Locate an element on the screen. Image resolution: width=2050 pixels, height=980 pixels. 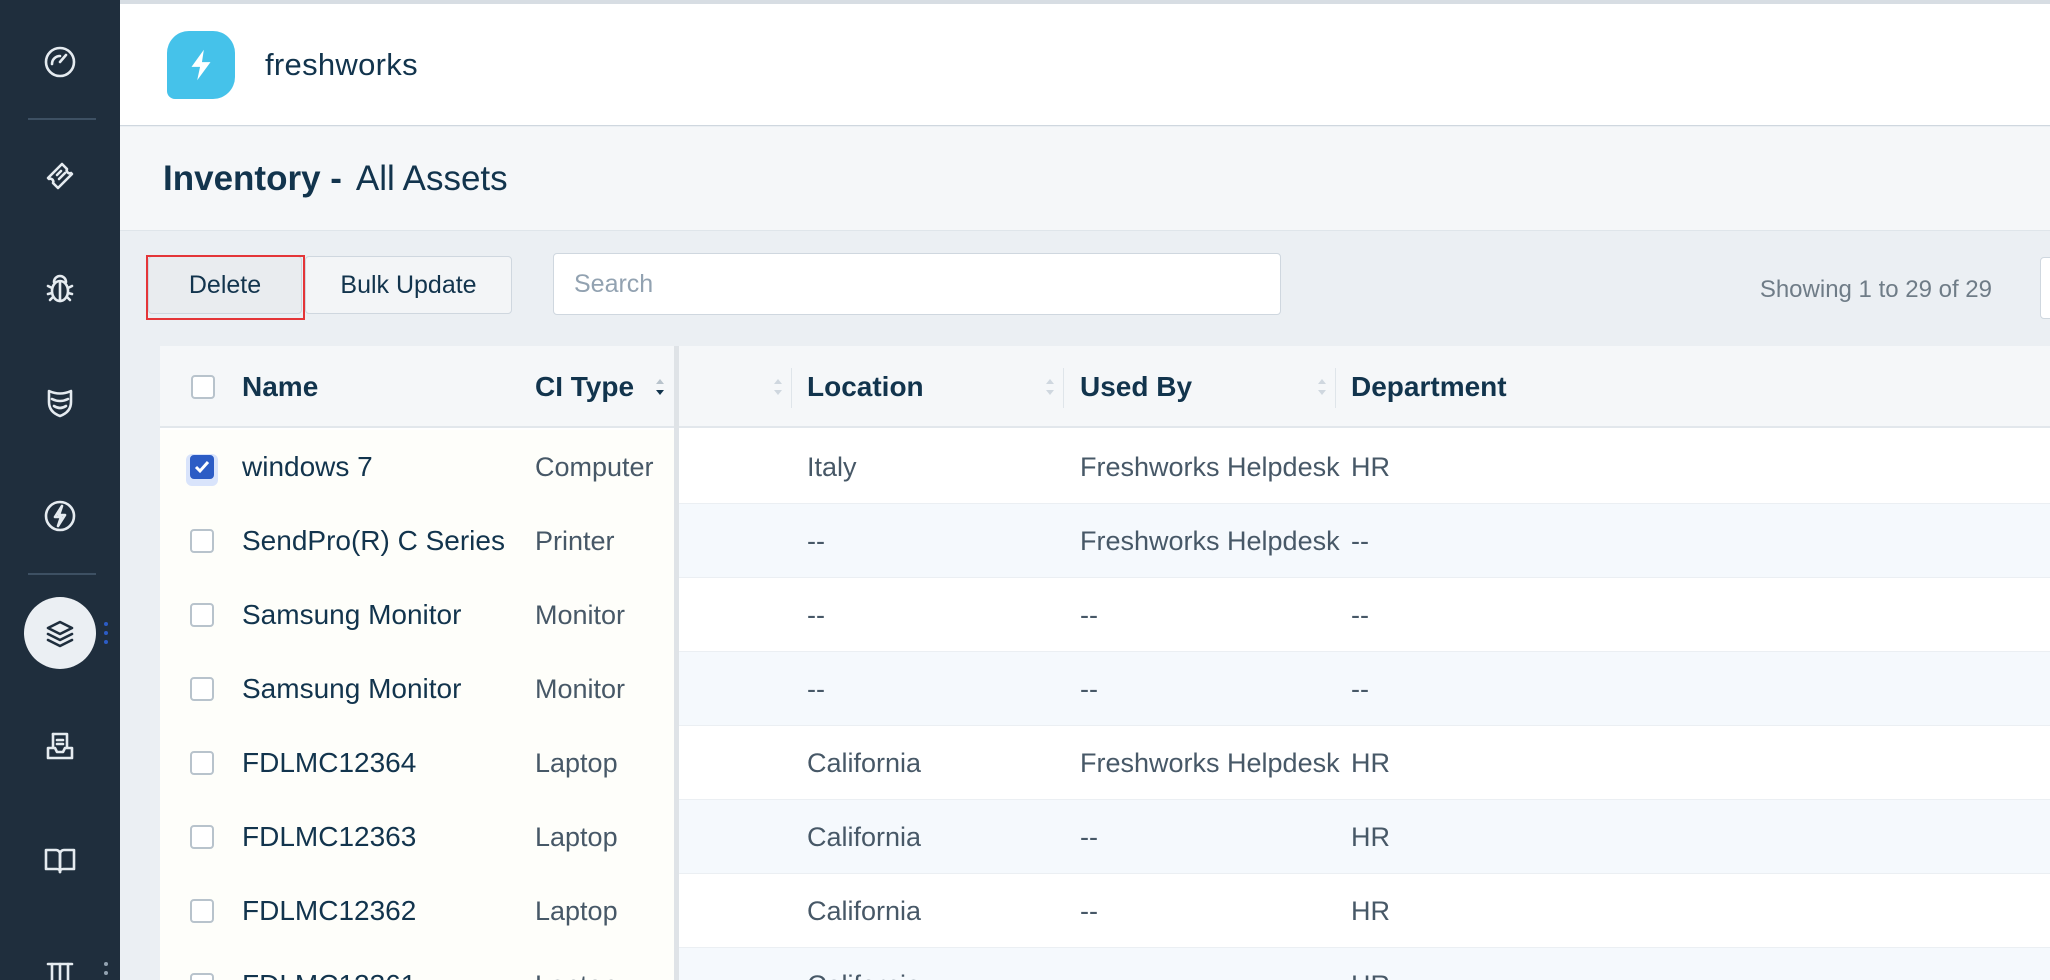
column-header-department: Department is located at coordinates (1429, 387).